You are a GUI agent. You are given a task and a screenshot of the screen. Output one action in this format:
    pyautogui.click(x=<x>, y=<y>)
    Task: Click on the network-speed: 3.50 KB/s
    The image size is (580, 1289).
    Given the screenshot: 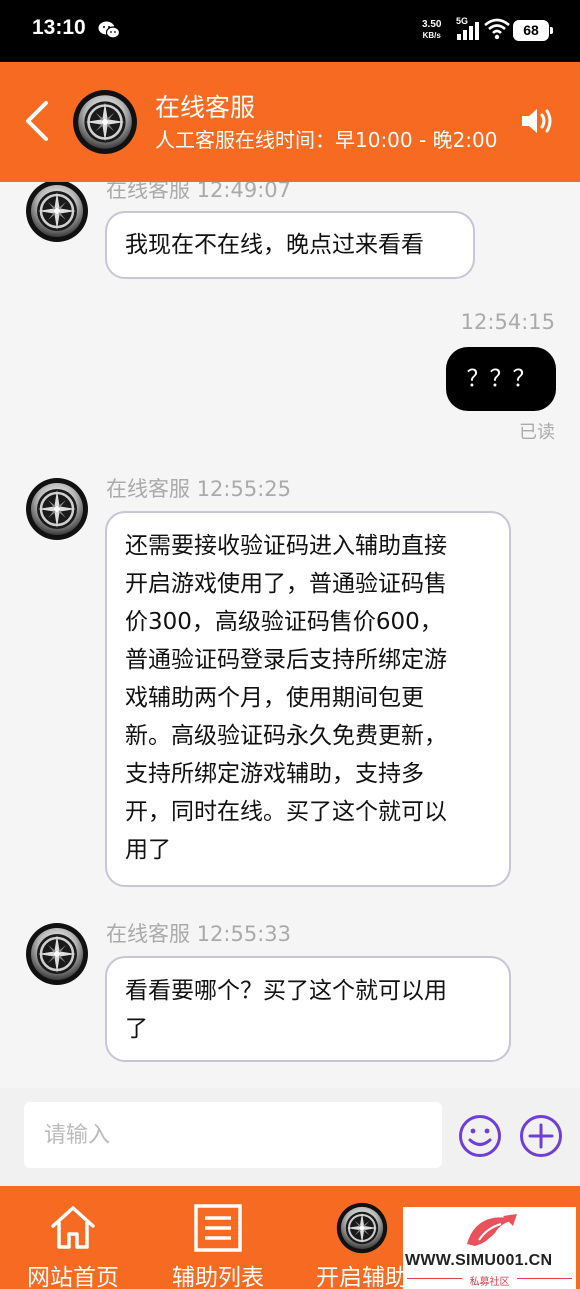 What is the action you would take?
    pyautogui.click(x=431, y=30)
    